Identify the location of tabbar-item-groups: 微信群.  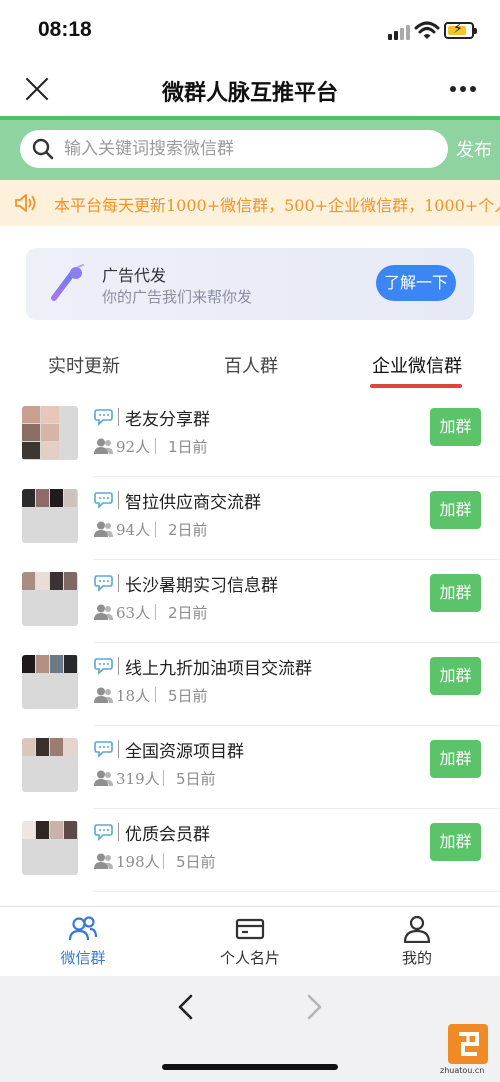
(83, 941).